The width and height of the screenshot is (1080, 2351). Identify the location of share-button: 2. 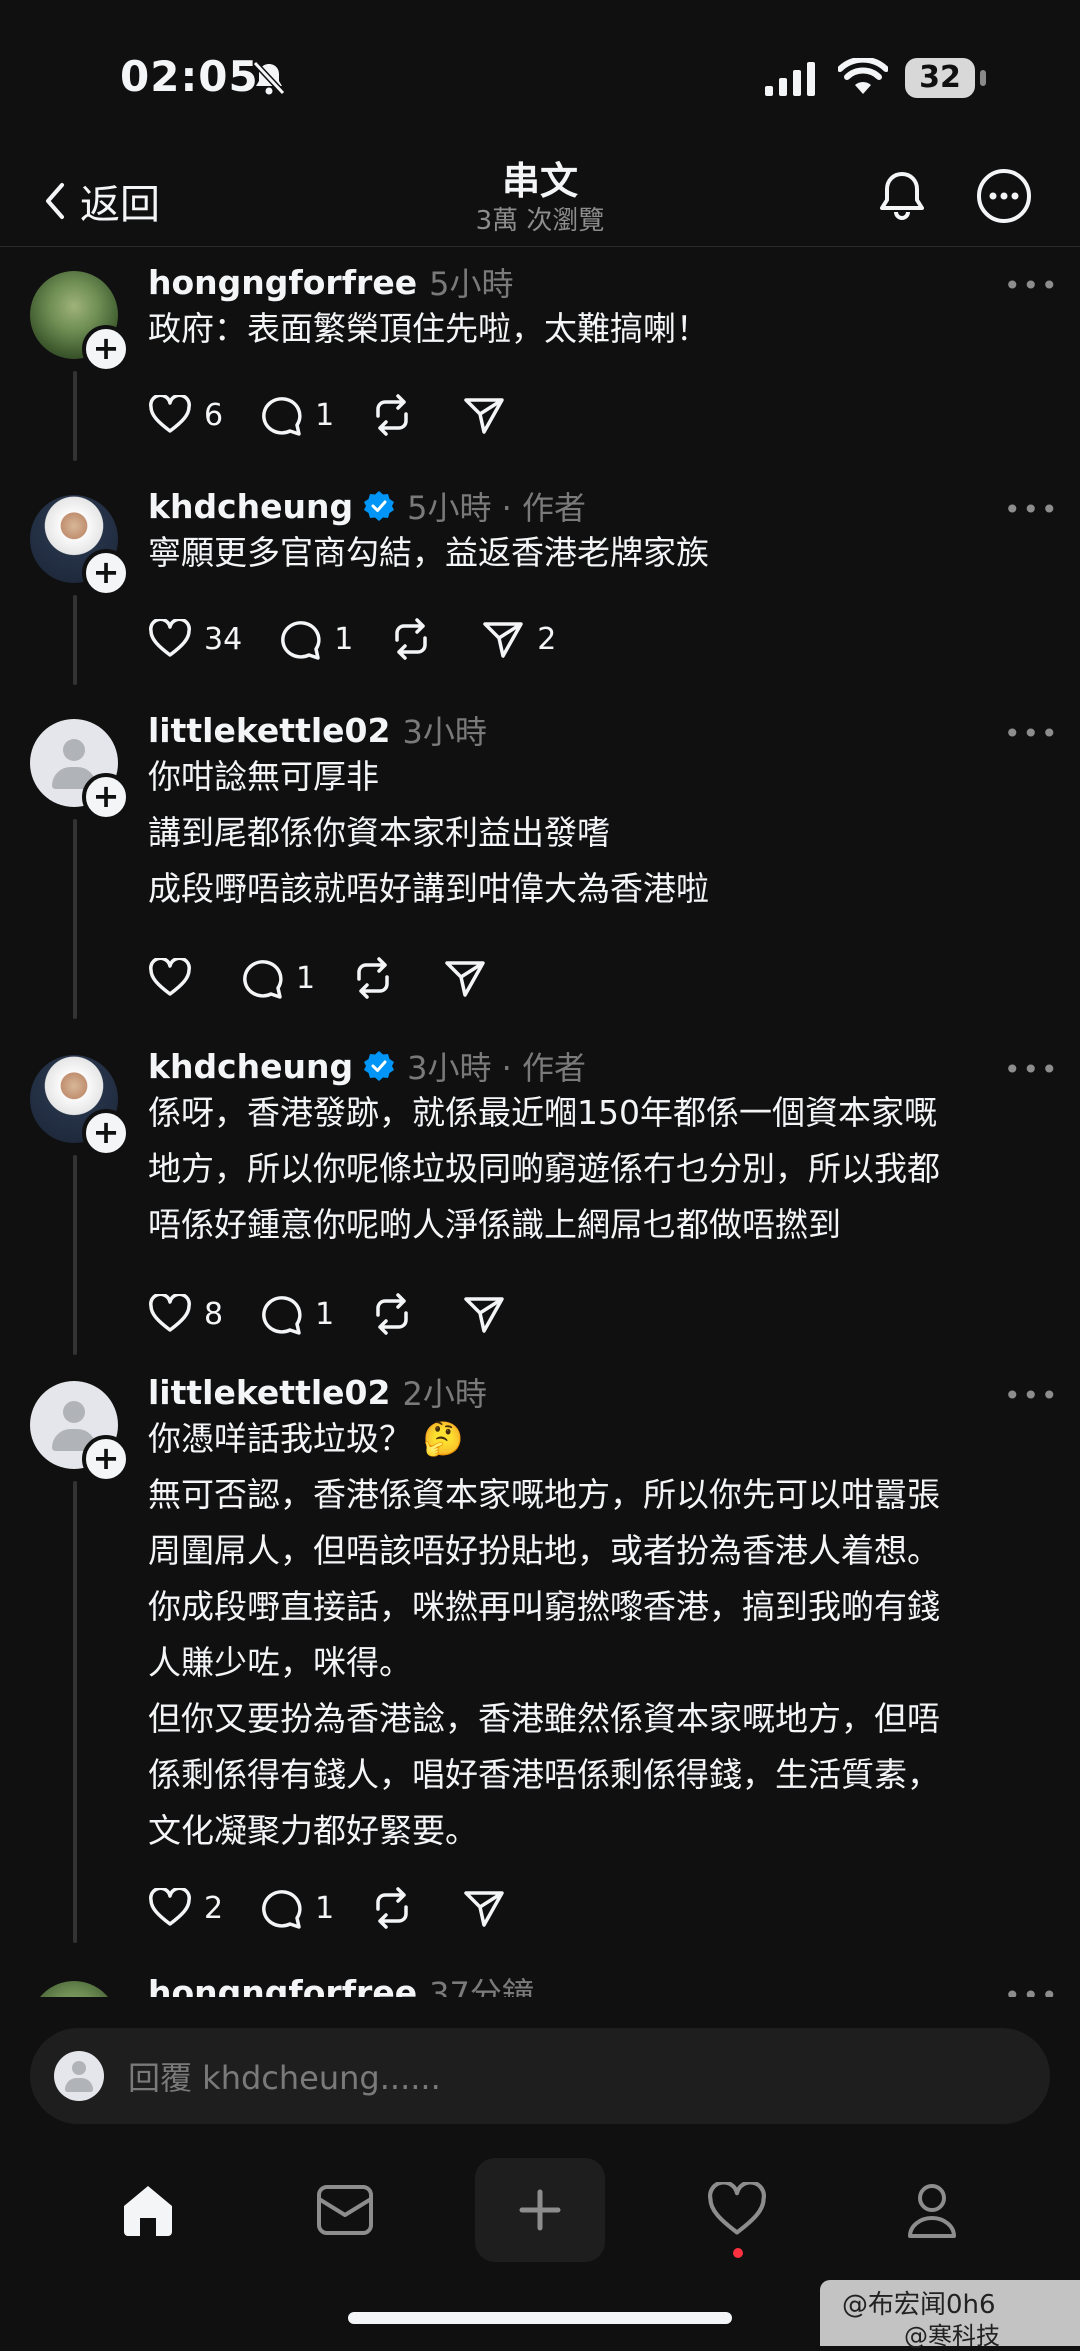
(518, 639).